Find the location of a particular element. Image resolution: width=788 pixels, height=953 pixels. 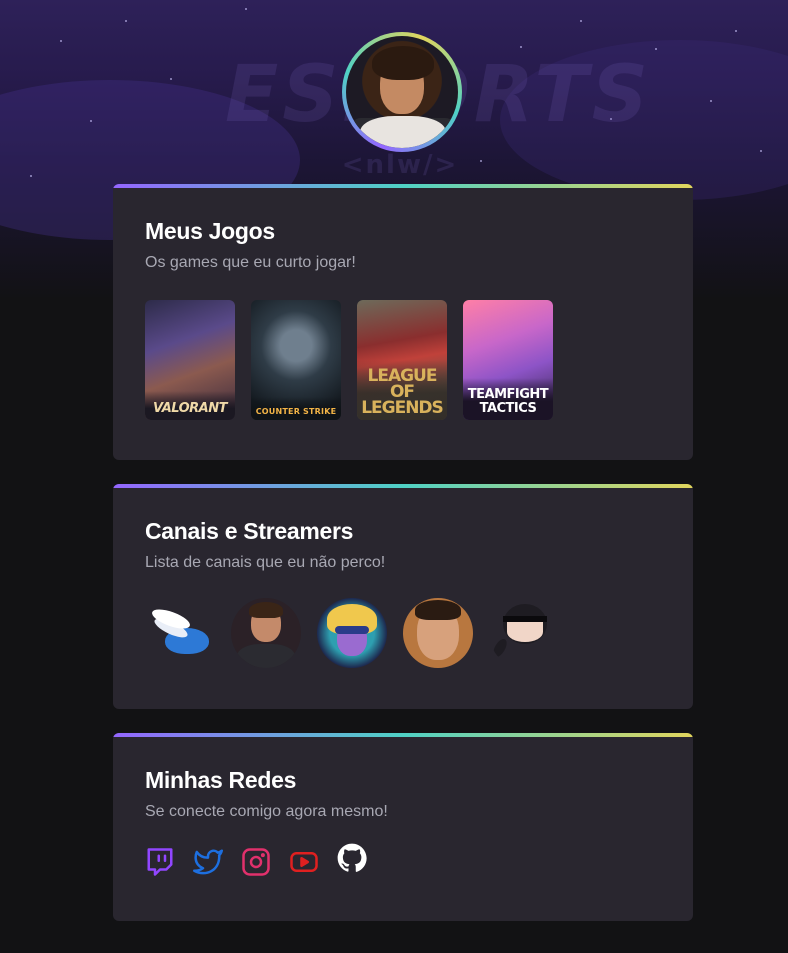

youtube-icon is located at coordinates (304, 862).